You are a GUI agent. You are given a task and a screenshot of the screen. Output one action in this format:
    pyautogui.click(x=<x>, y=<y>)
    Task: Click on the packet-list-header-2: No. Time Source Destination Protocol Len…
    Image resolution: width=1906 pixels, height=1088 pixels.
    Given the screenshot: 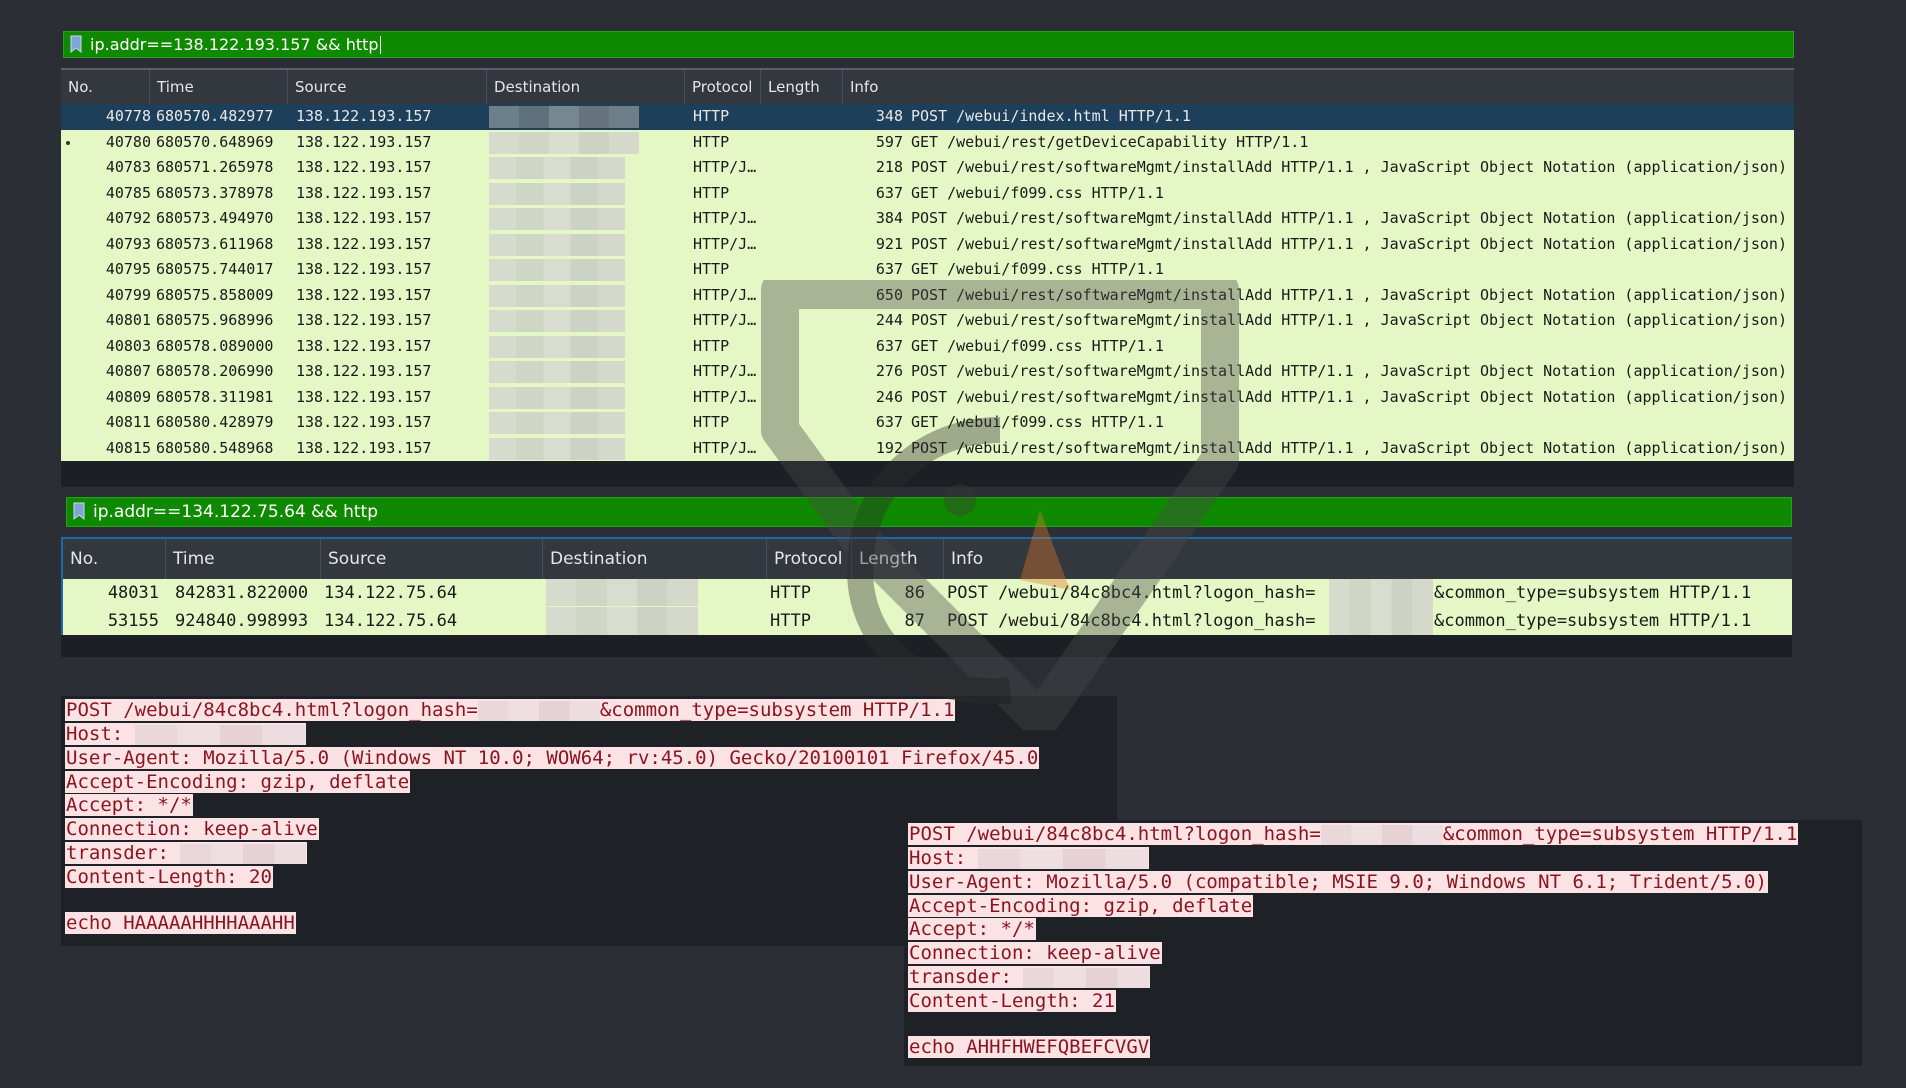 What is the action you would take?
    pyautogui.click(x=926, y=558)
    